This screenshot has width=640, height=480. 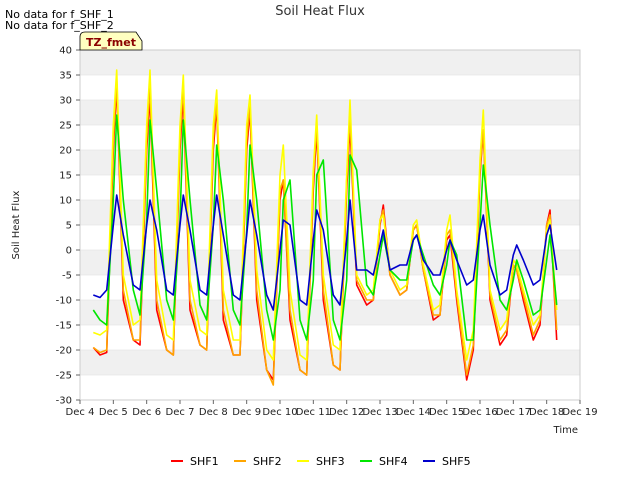 What do you see at coordinates (64, 351) in the screenshot?
I see `y-tick-label: -20` at bounding box center [64, 351].